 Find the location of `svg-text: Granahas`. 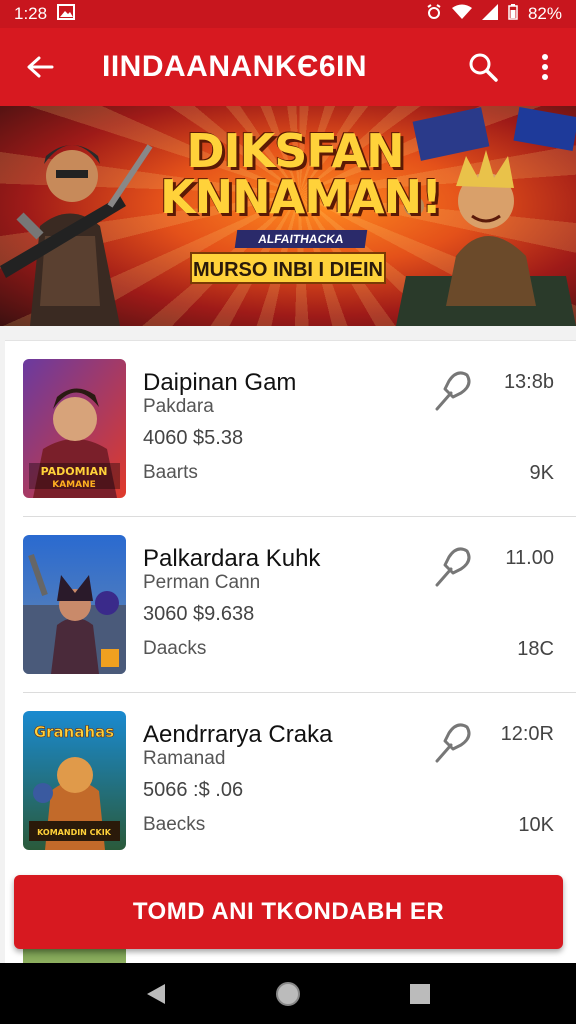

svg-text: Granahas is located at coordinates (74, 732).